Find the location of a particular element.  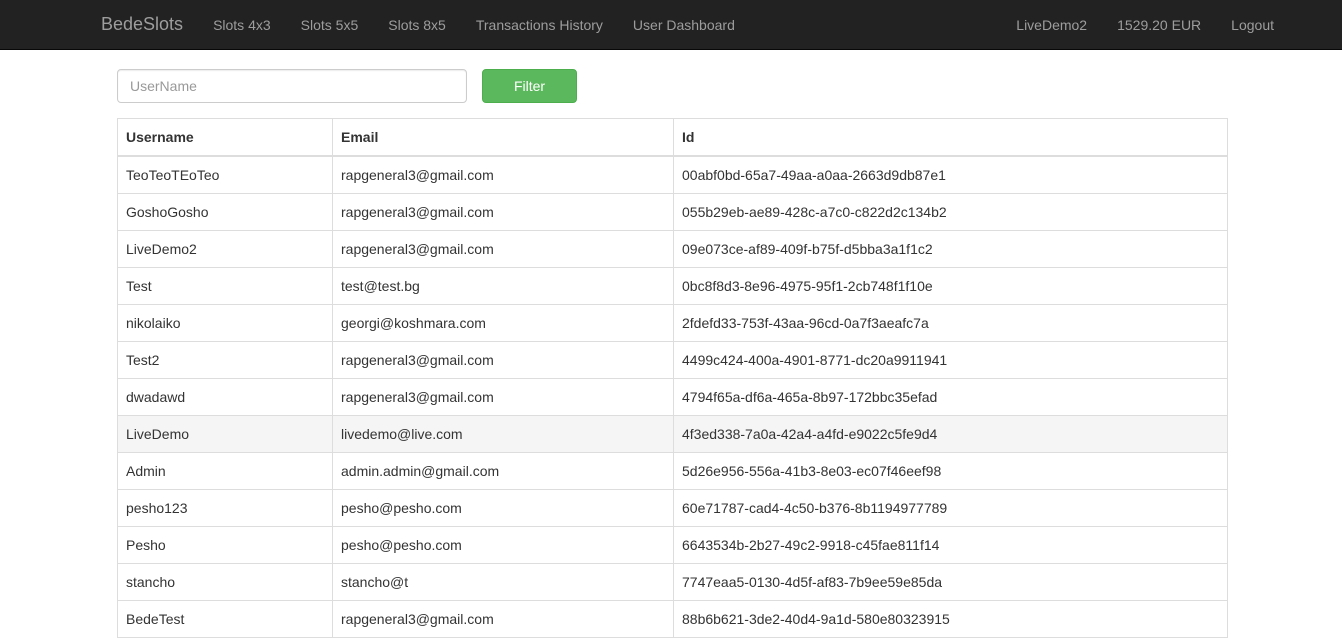

users-table-header: Username Email Id is located at coordinates (672, 137).